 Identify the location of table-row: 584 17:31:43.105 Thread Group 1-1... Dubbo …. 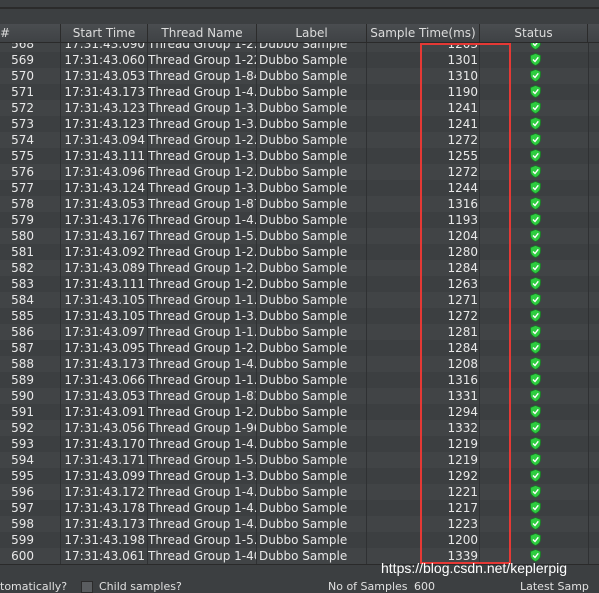
(299, 300).